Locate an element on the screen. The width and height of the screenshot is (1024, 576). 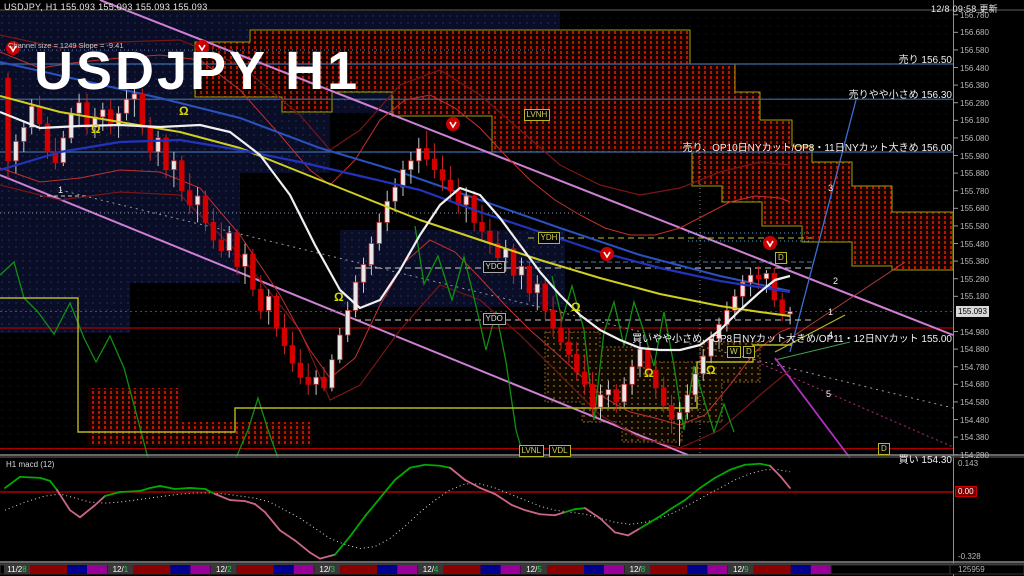
price-axis-label: 155.180 is located at coordinates (974, 297).